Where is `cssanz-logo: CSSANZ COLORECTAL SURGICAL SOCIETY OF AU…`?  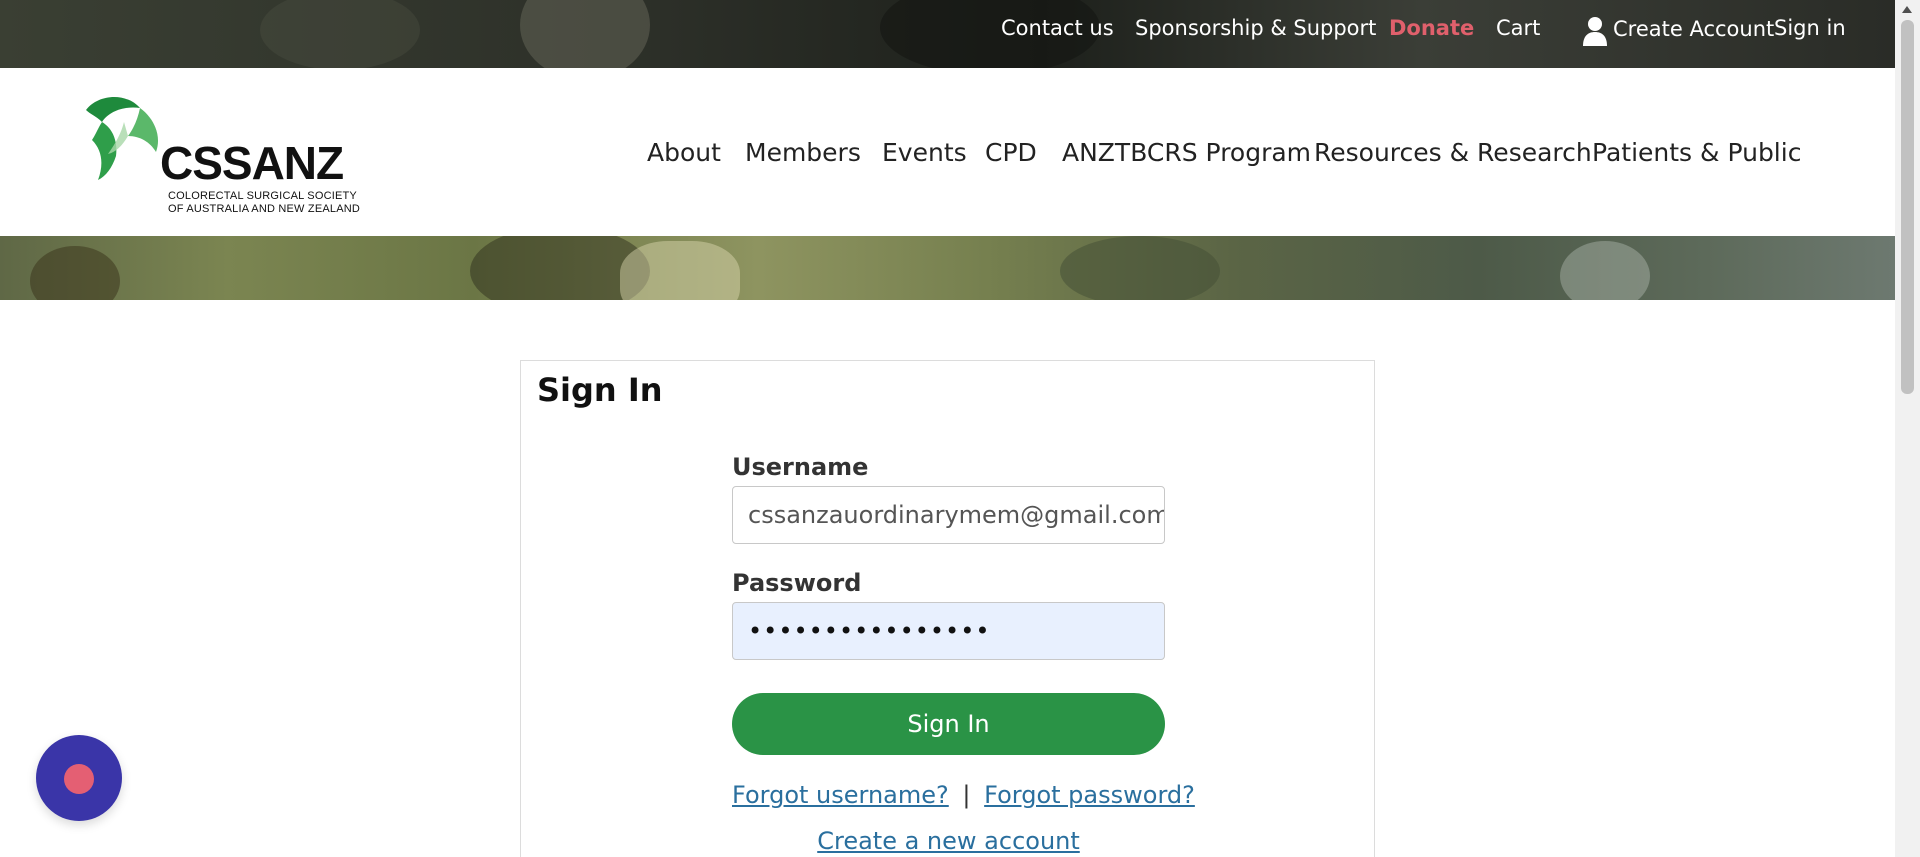
cssanz-logo: CSSANZ COLORECTAL SURGICAL SOCIETY OF AU… is located at coordinates (219, 157).